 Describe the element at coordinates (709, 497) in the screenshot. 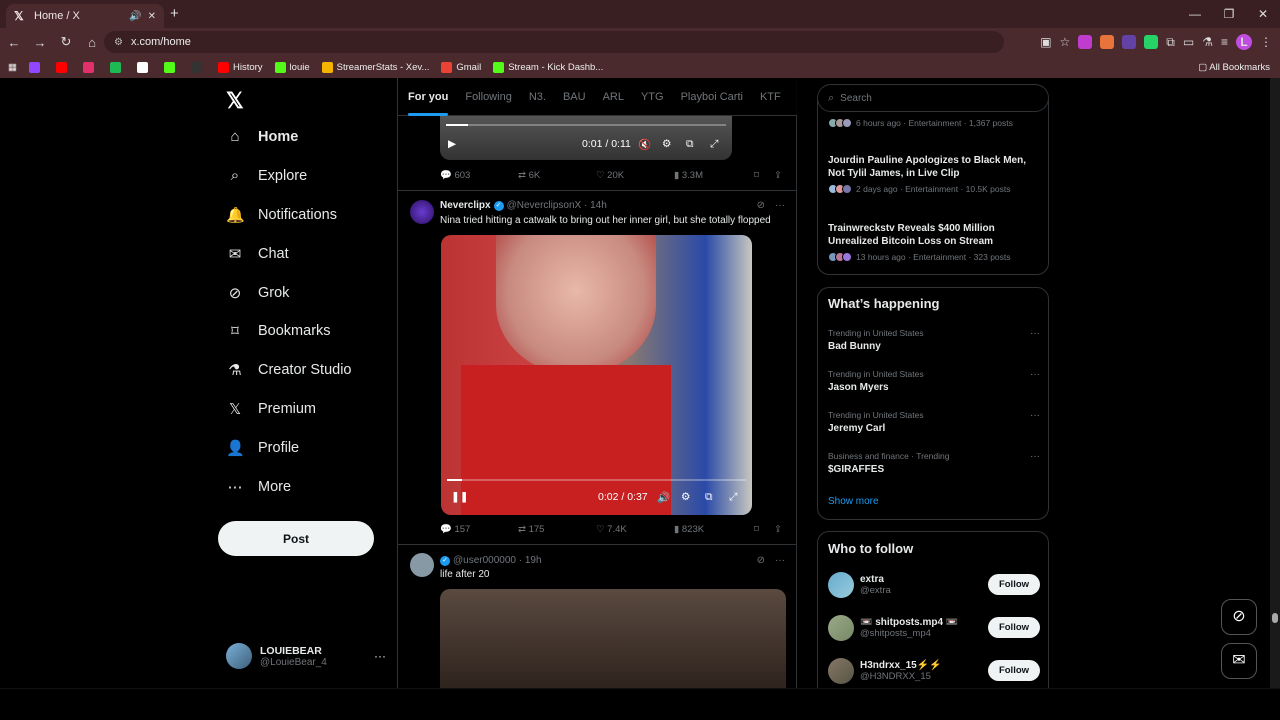

I see `pip-icon: ⧉` at that location.